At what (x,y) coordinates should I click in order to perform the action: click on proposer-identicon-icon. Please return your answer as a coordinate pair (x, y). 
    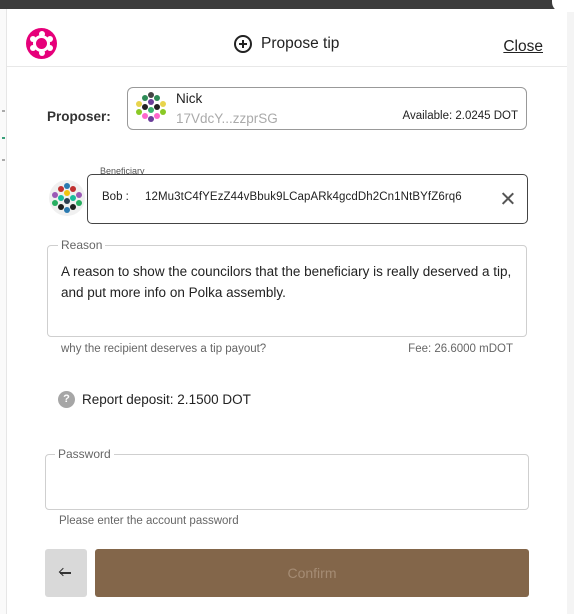
    Looking at the image, I should click on (151, 107).